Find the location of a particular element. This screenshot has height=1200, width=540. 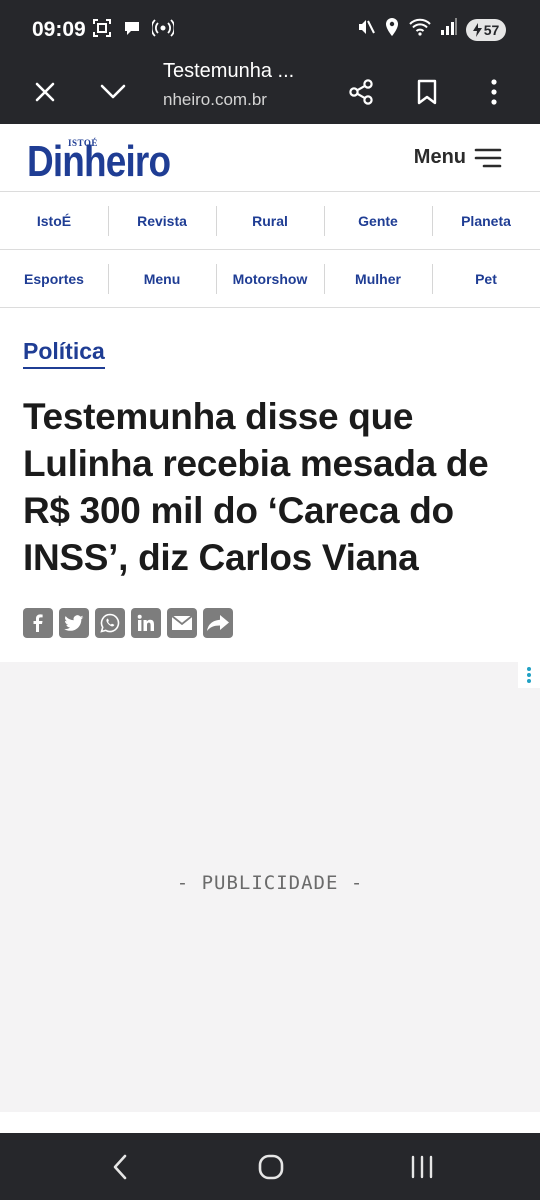

bookmark-button is located at coordinates (427, 92).